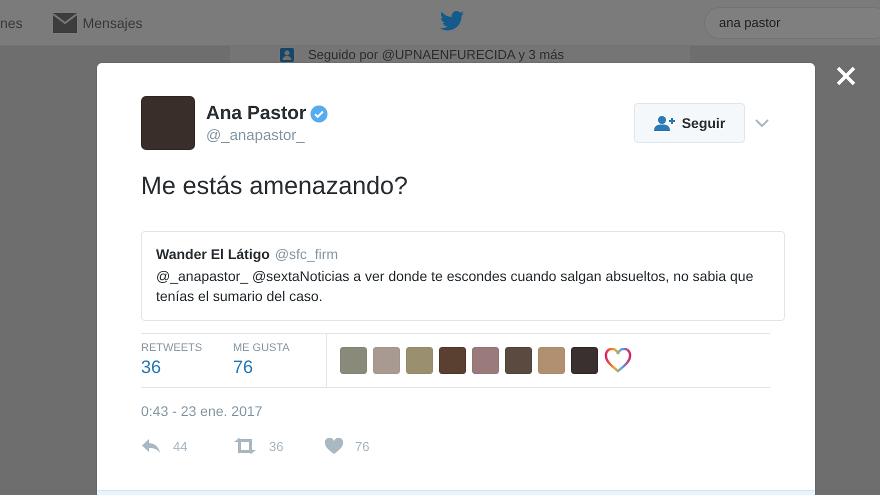  I want to click on author-handle: @_anapastor_, so click(267, 135).